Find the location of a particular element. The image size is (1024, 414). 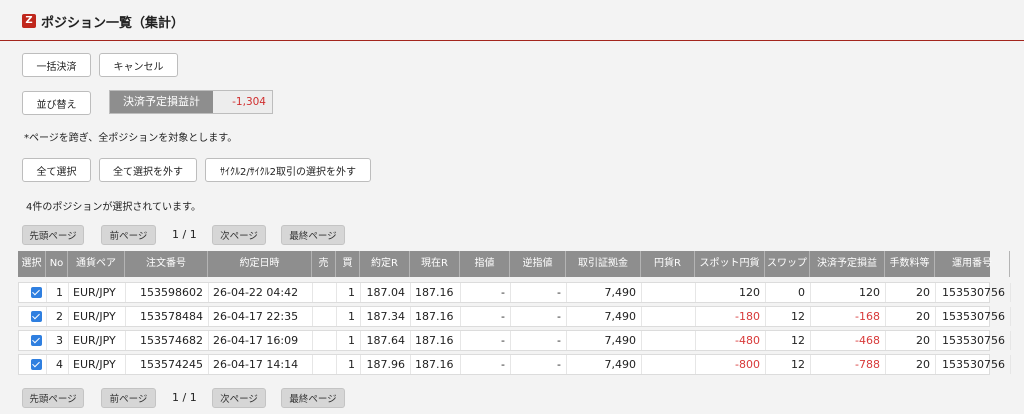

cell-swap: 12 is located at coordinates (788, 340).